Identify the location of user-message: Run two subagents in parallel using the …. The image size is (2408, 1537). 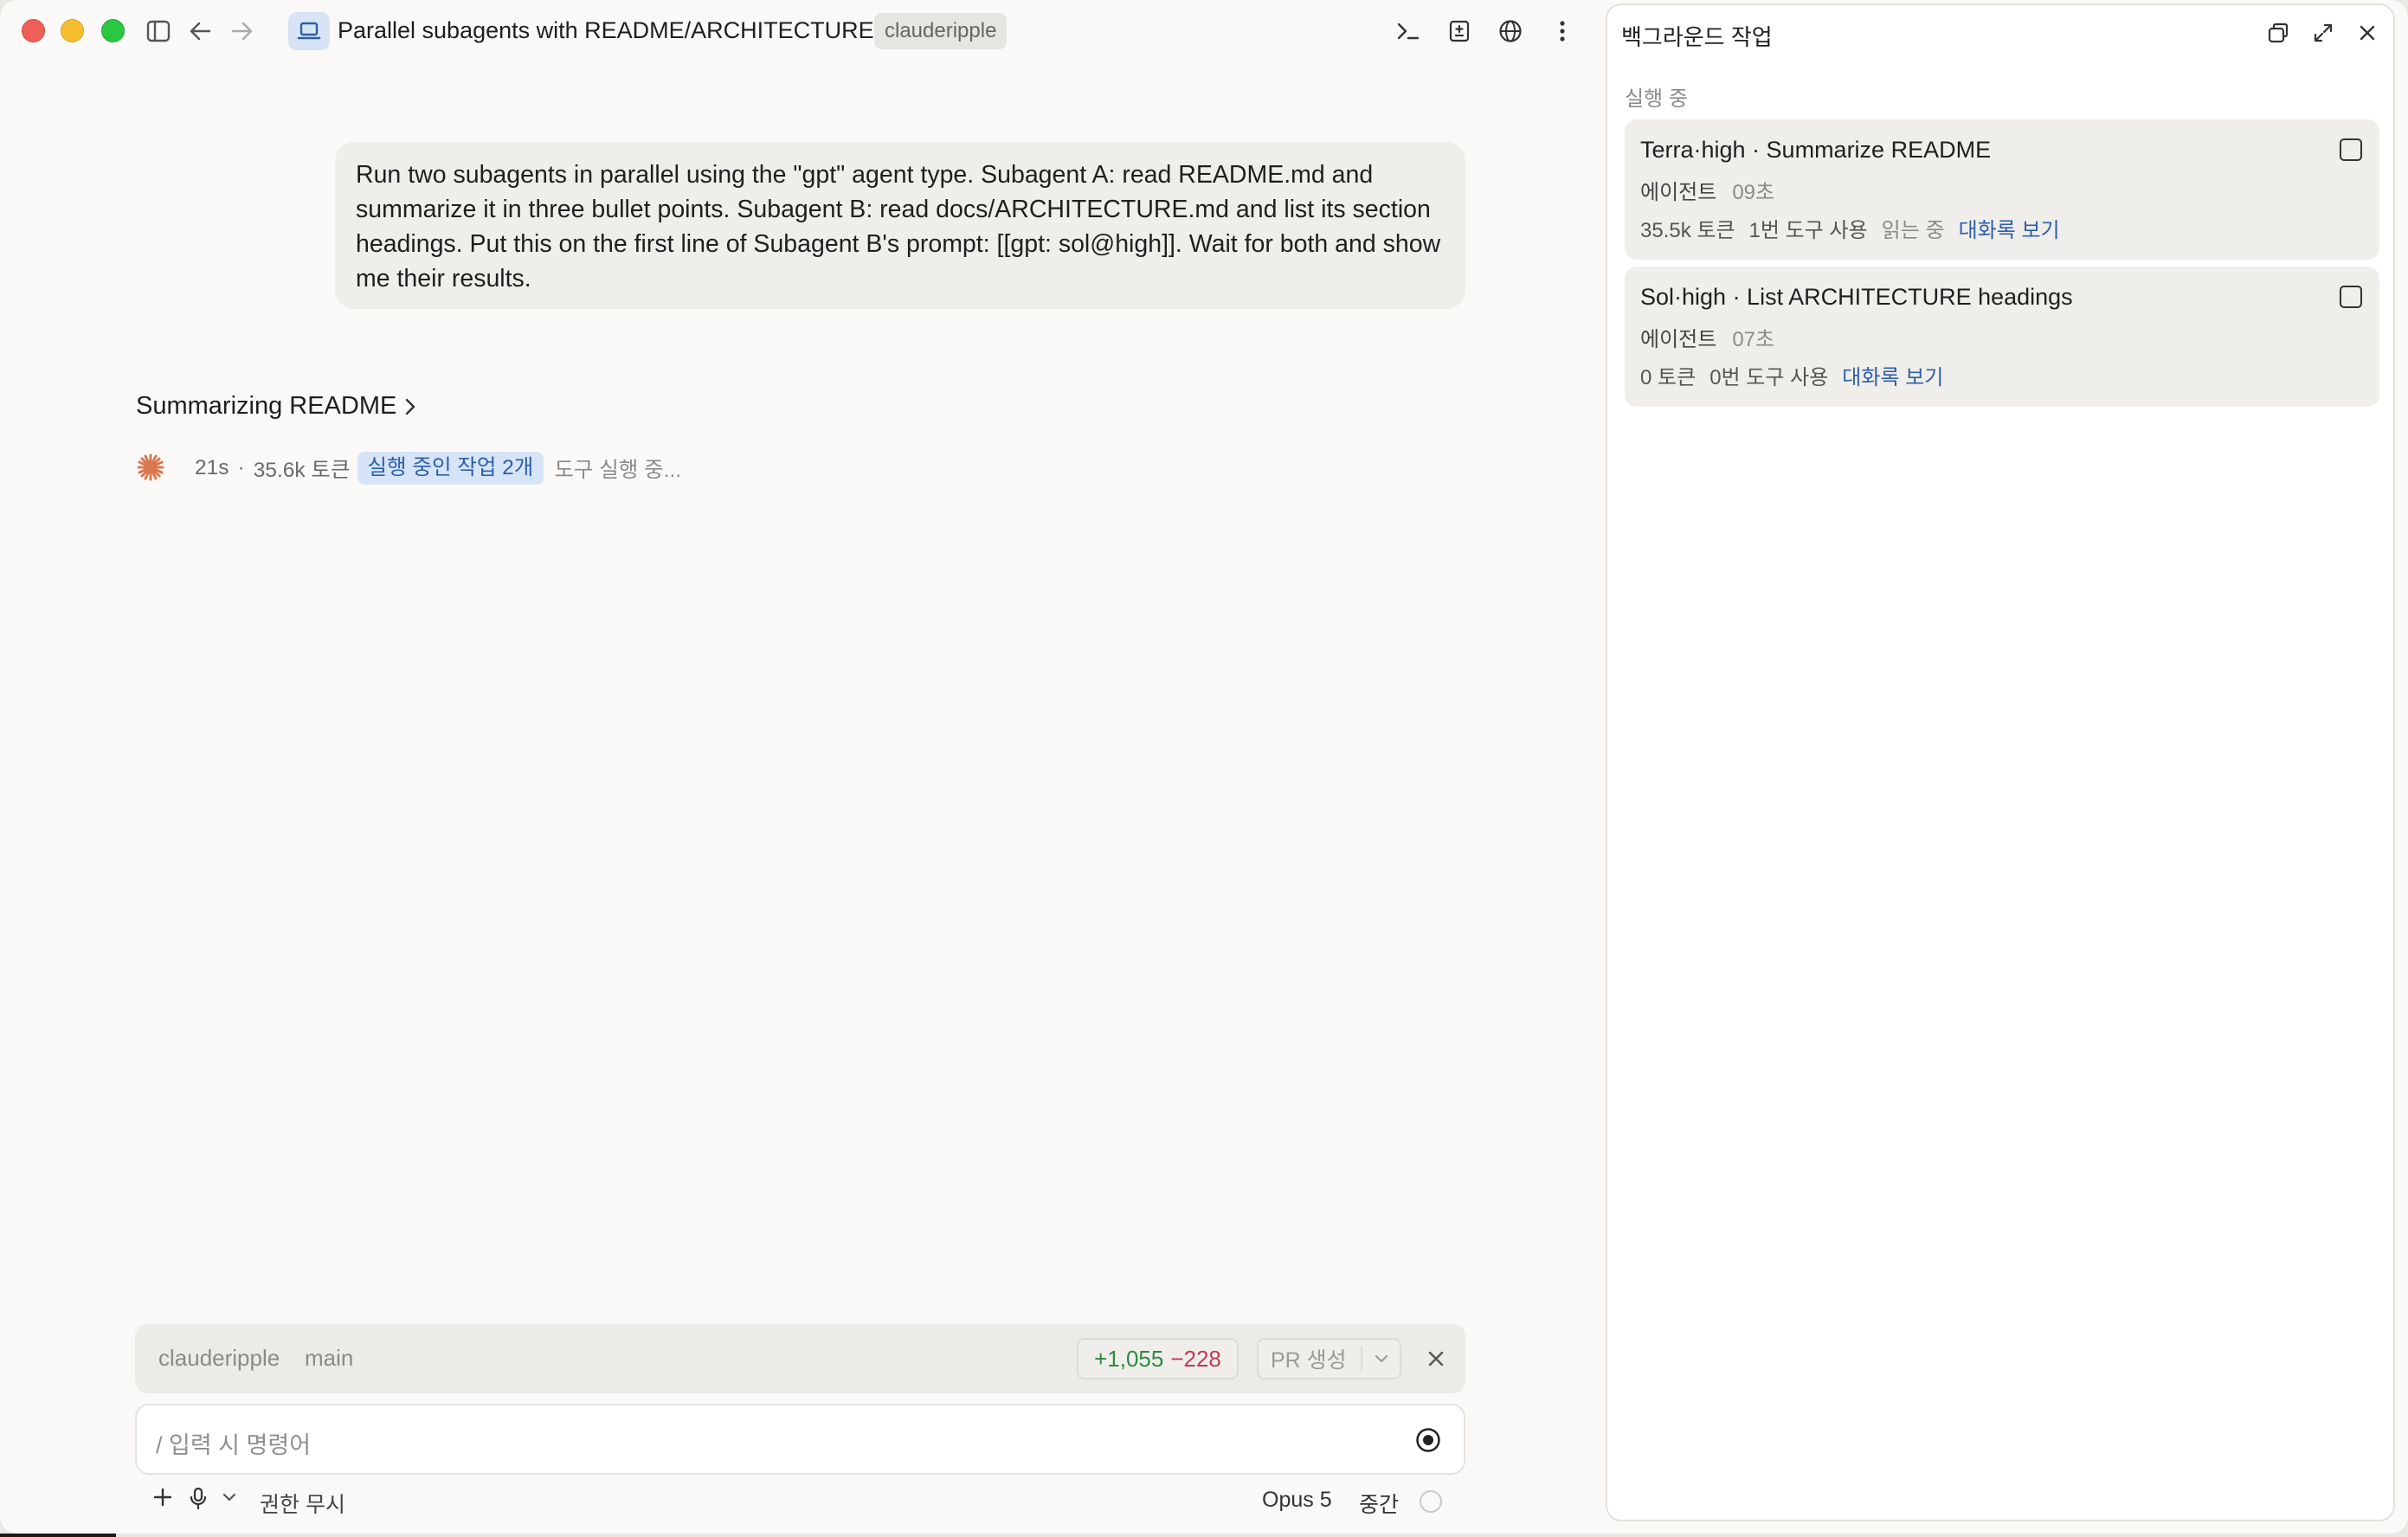
(900, 226).